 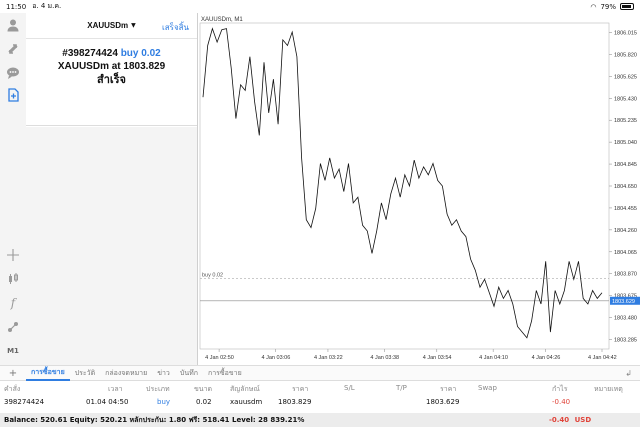 What do you see at coordinates (401, 388) in the screenshot?
I see `col-tp: T/P` at bounding box center [401, 388].